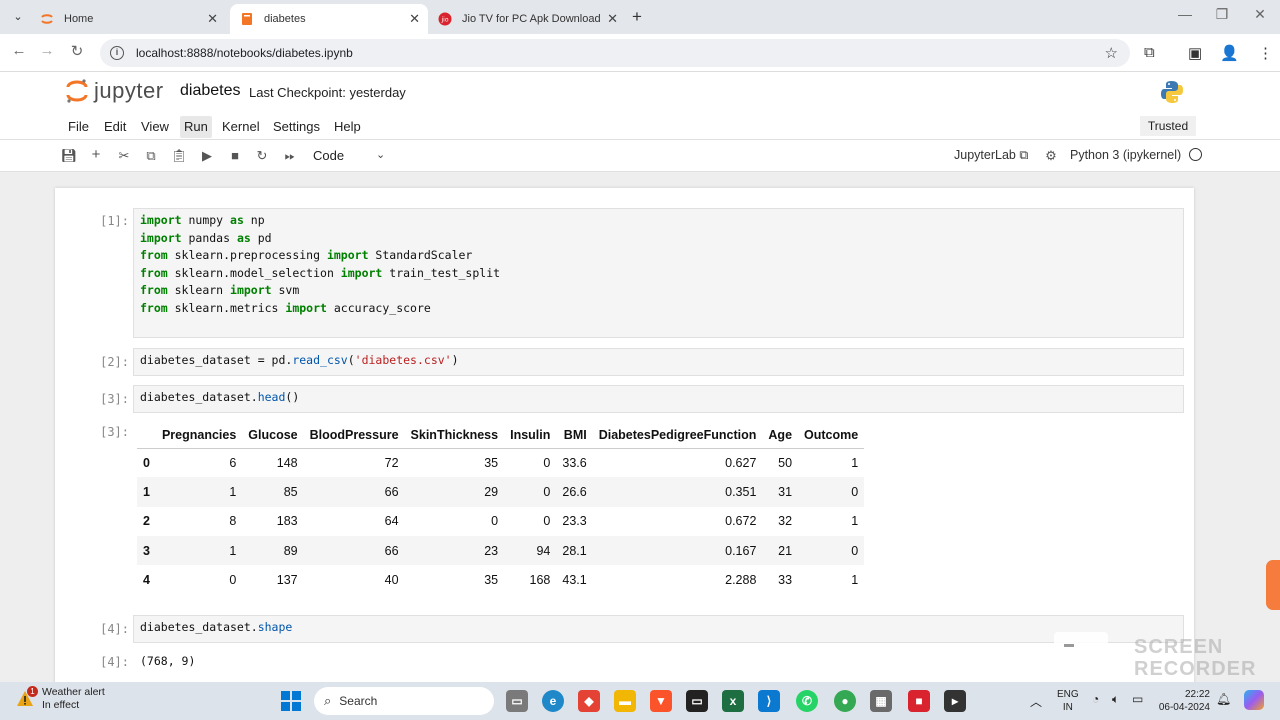  Describe the element at coordinates (146, 550) in the screenshot. I see `row-index: 3` at that location.